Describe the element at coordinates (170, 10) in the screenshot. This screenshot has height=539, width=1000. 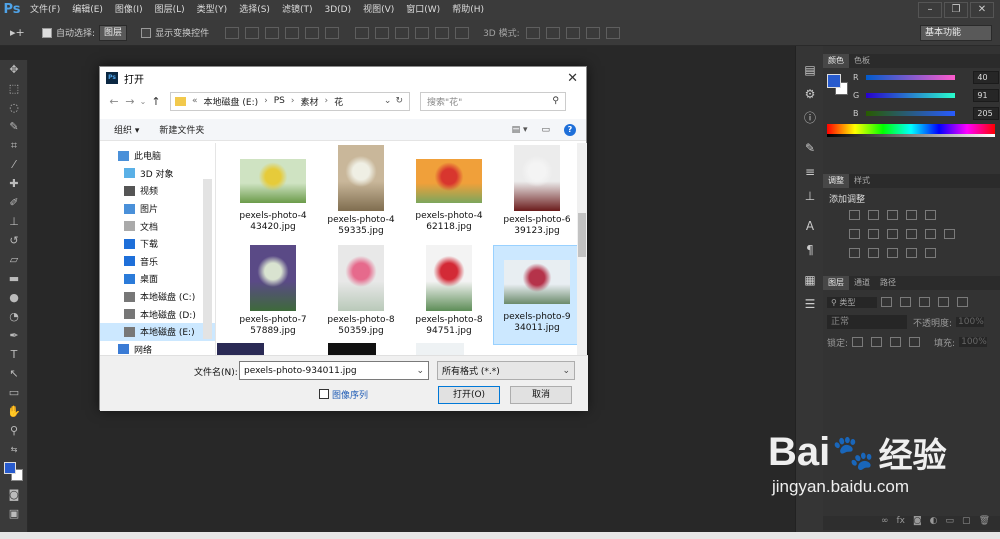
I see `menu-item-3: 图层(L)` at that location.